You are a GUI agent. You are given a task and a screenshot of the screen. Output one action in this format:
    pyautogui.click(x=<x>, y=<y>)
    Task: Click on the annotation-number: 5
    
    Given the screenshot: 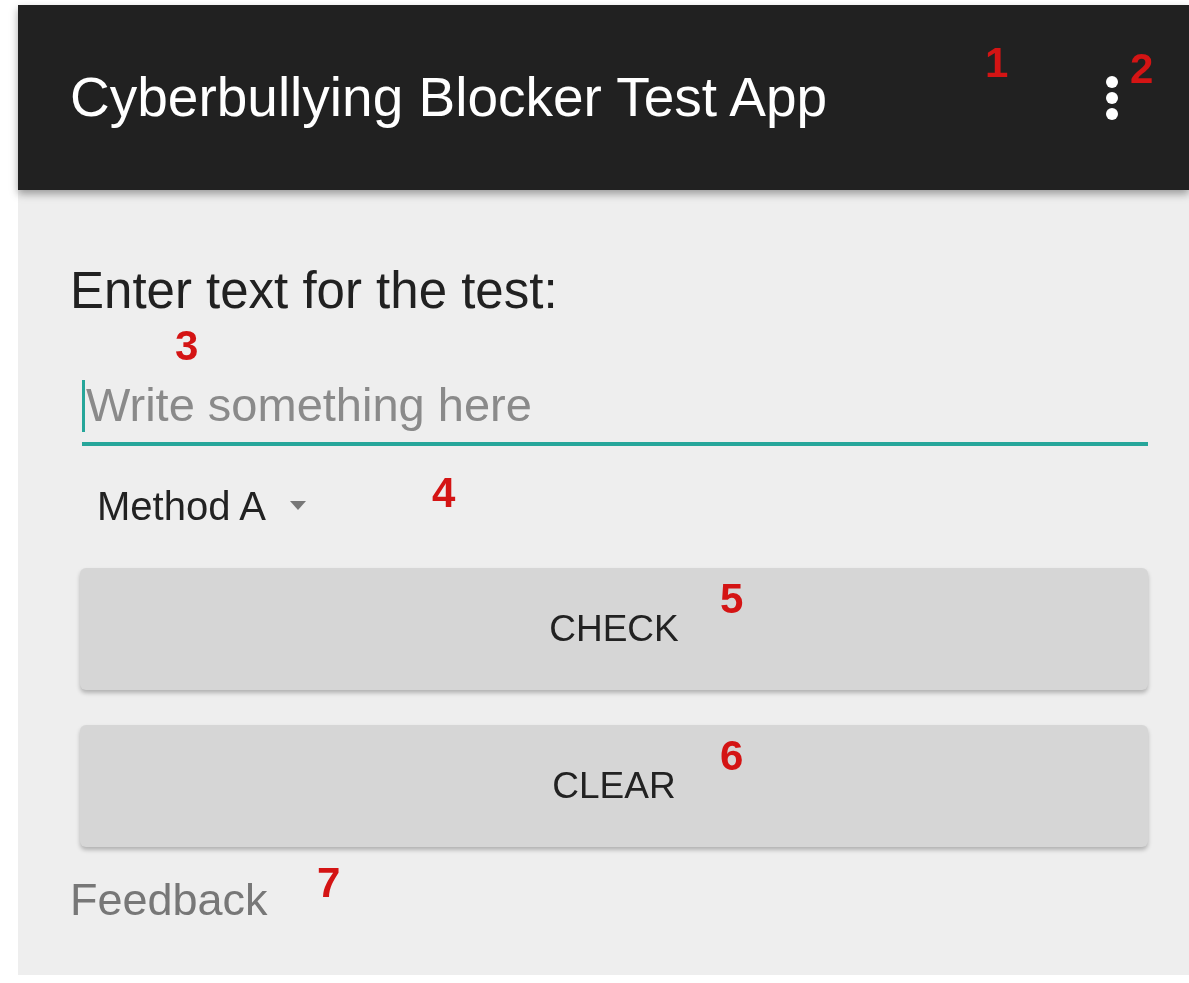 What is the action you would take?
    pyautogui.click(x=732, y=599)
    